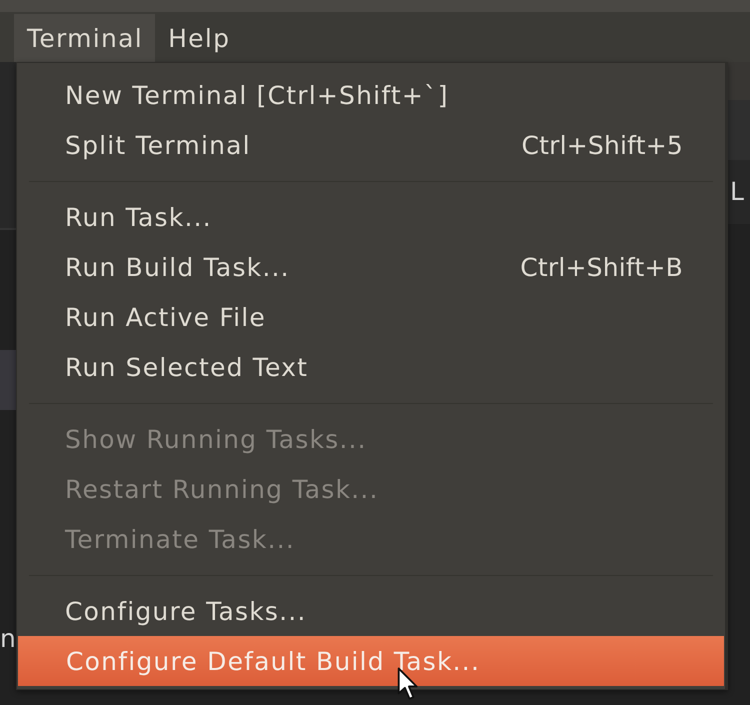 This screenshot has height=705, width=750. Describe the element at coordinates (8, 638) in the screenshot. I see `editor-text-fragment: n` at that location.